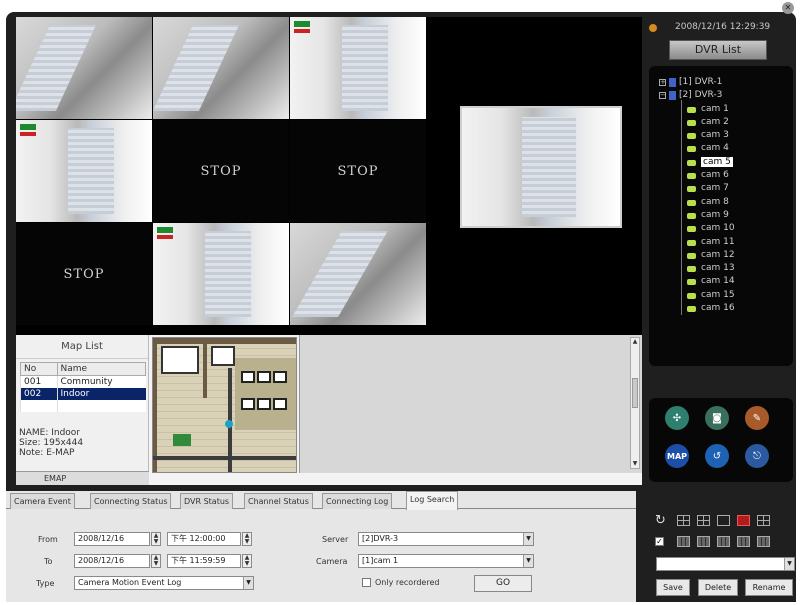  Describe the element at coordinates (541, 167) in the screenshot. I see `enlarged-camera-view` at that location.